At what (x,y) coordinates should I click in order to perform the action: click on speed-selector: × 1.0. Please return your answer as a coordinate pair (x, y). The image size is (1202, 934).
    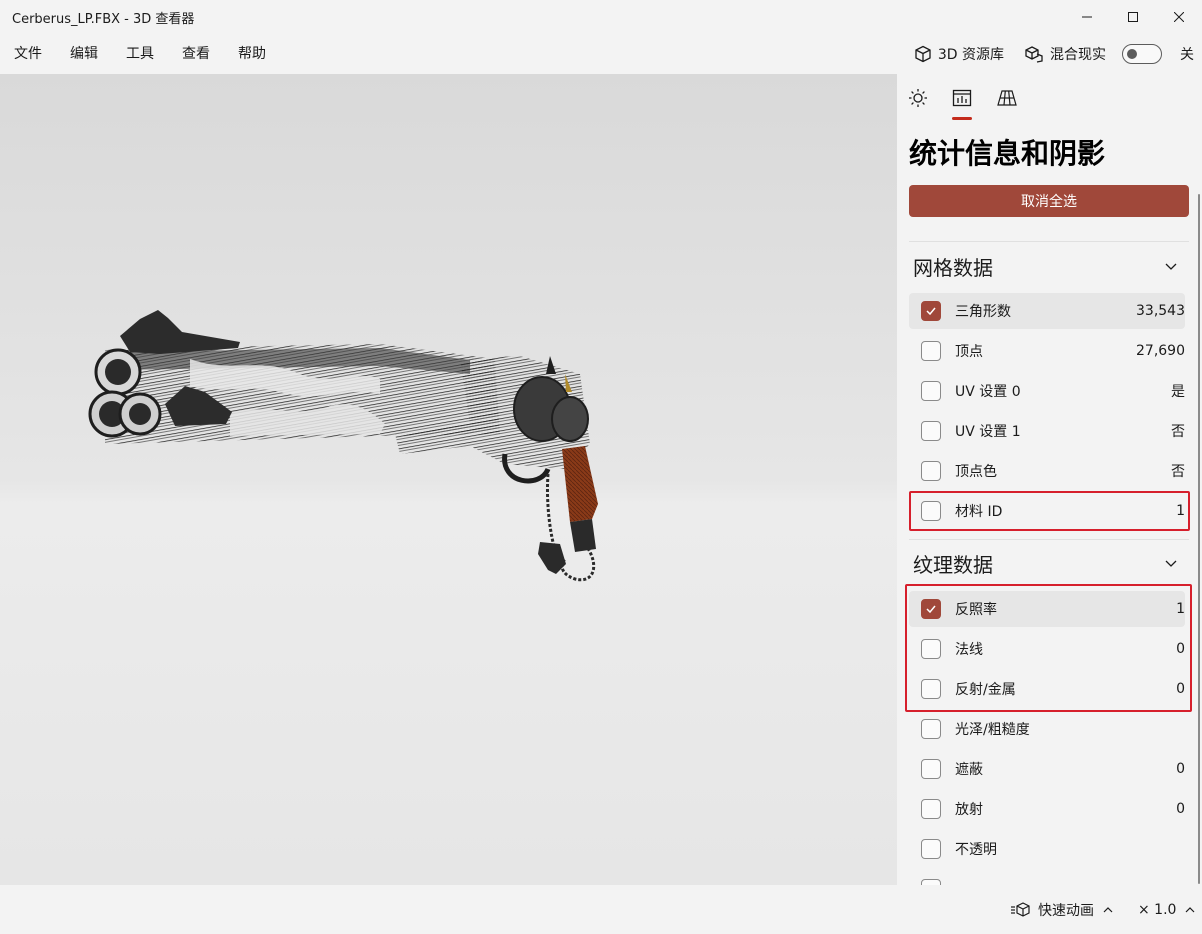
    Looking at the image, I should click on (1167, 909).